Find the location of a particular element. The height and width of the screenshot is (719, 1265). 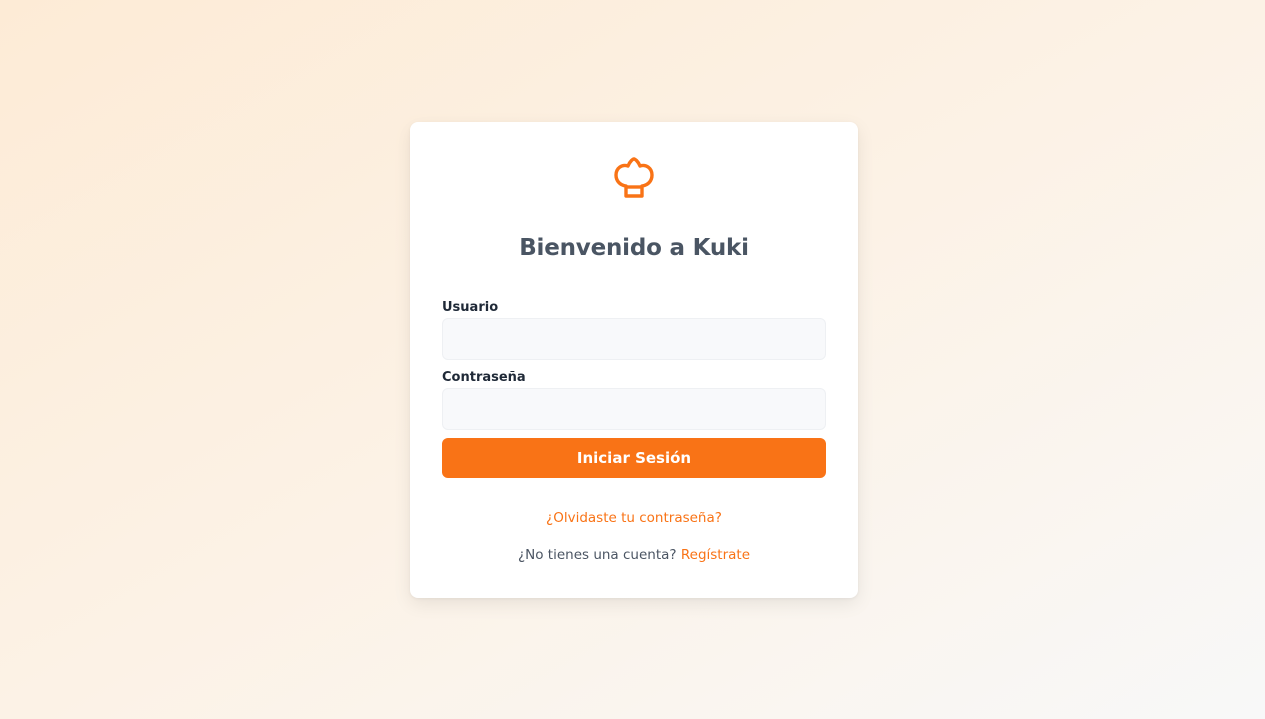

forgot-password-row: ¿Olvidaste tu contraseña? is located at coordinates (634, 516).